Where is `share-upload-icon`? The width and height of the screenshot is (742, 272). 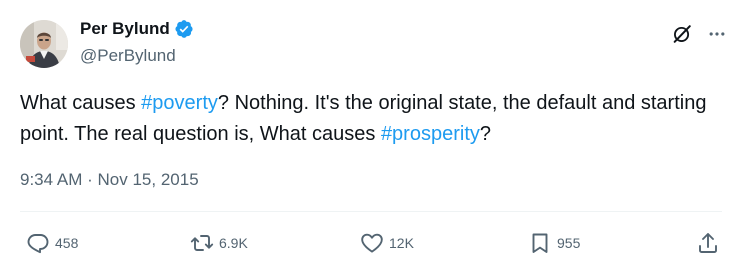
share-upload-icon is located at coordinates (708, 243).